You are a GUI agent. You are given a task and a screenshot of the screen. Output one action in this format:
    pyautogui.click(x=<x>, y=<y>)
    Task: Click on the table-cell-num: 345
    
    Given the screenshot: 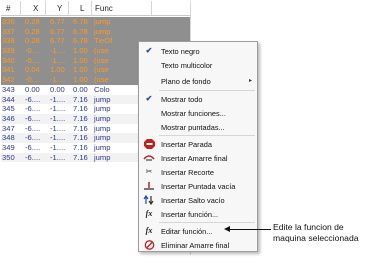 What is the action you would take?
    pyautogui.click(x=8, y=109)
    